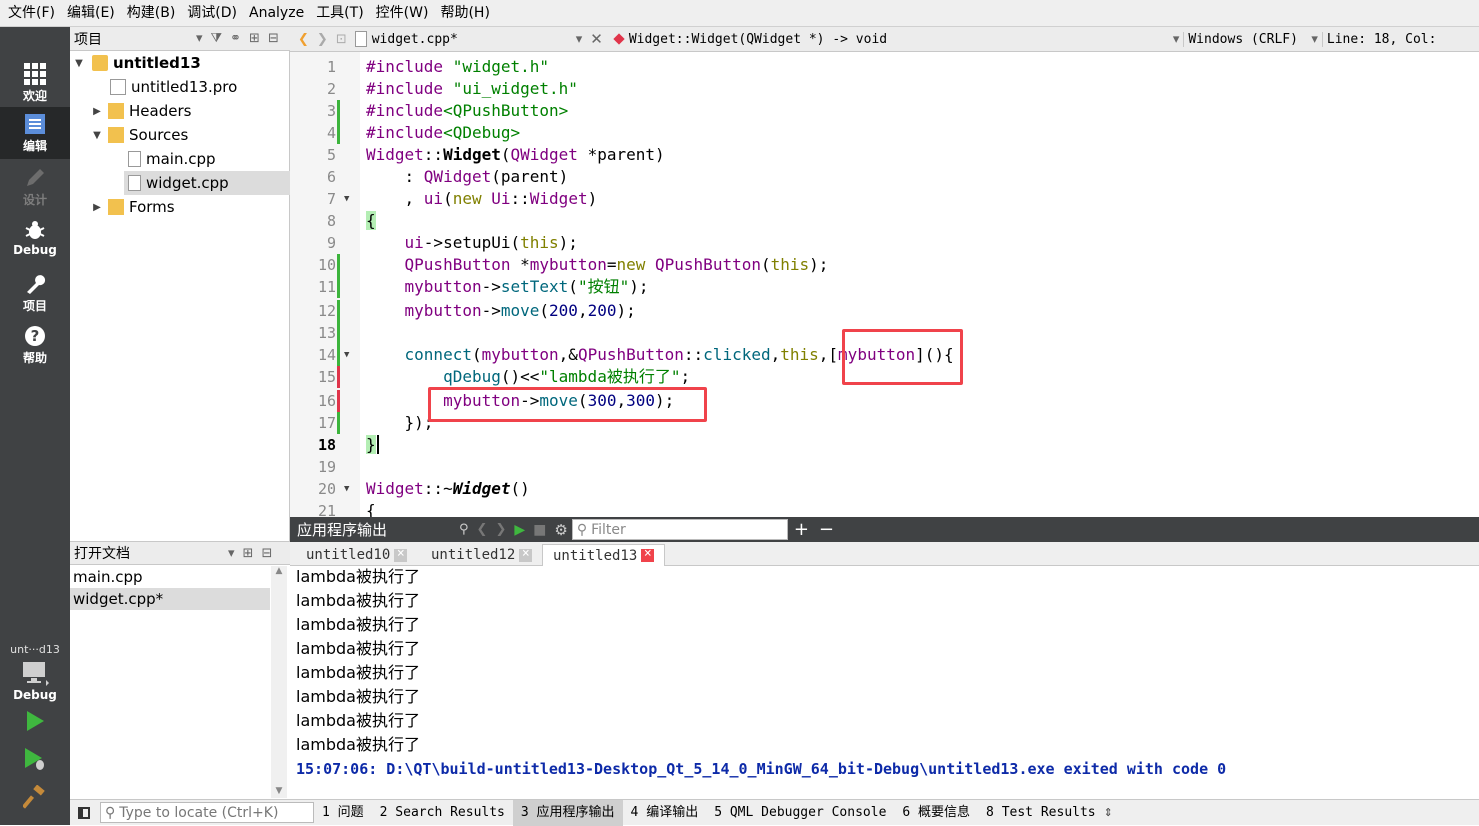 The image size is (1479, 826). Describe the element at coordinates (402, 13) in the screenshot. I see `menu-widgets: 控件(W)` at that location.